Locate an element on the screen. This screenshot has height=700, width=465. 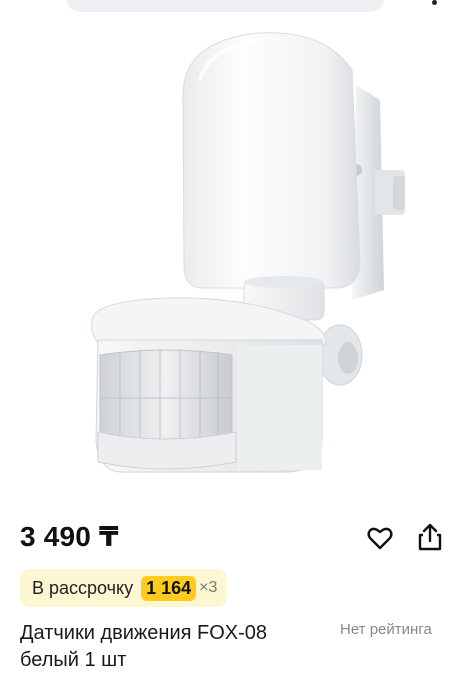
installment-badge: В рассрочку 1 164 ×3 is located at coordinates (124, 588).